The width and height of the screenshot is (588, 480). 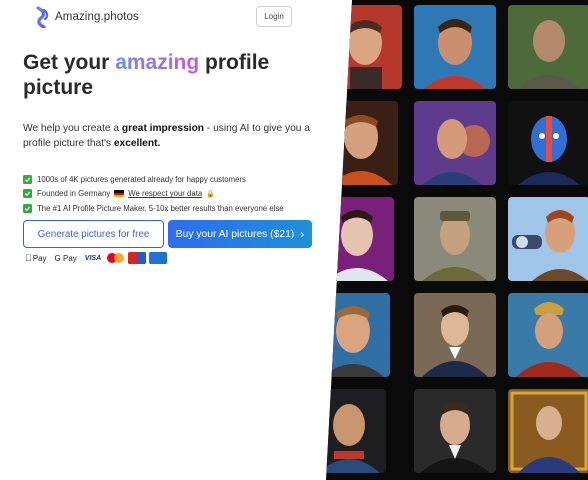 I want to click on amex-icon, so click(x=158, y=258).